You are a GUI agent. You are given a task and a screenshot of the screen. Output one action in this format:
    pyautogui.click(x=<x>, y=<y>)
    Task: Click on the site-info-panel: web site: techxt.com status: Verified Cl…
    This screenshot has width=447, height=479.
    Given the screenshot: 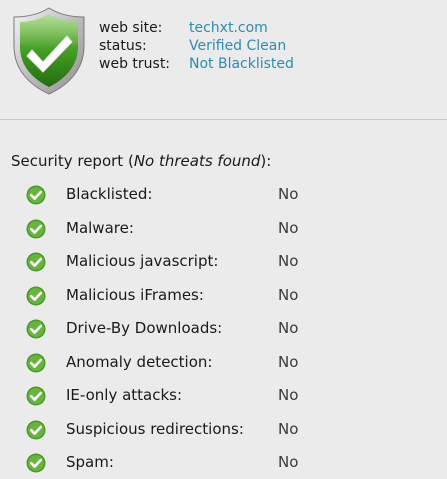 What is the action you would take?
    pyautogui.click(x=196, y=46)
    